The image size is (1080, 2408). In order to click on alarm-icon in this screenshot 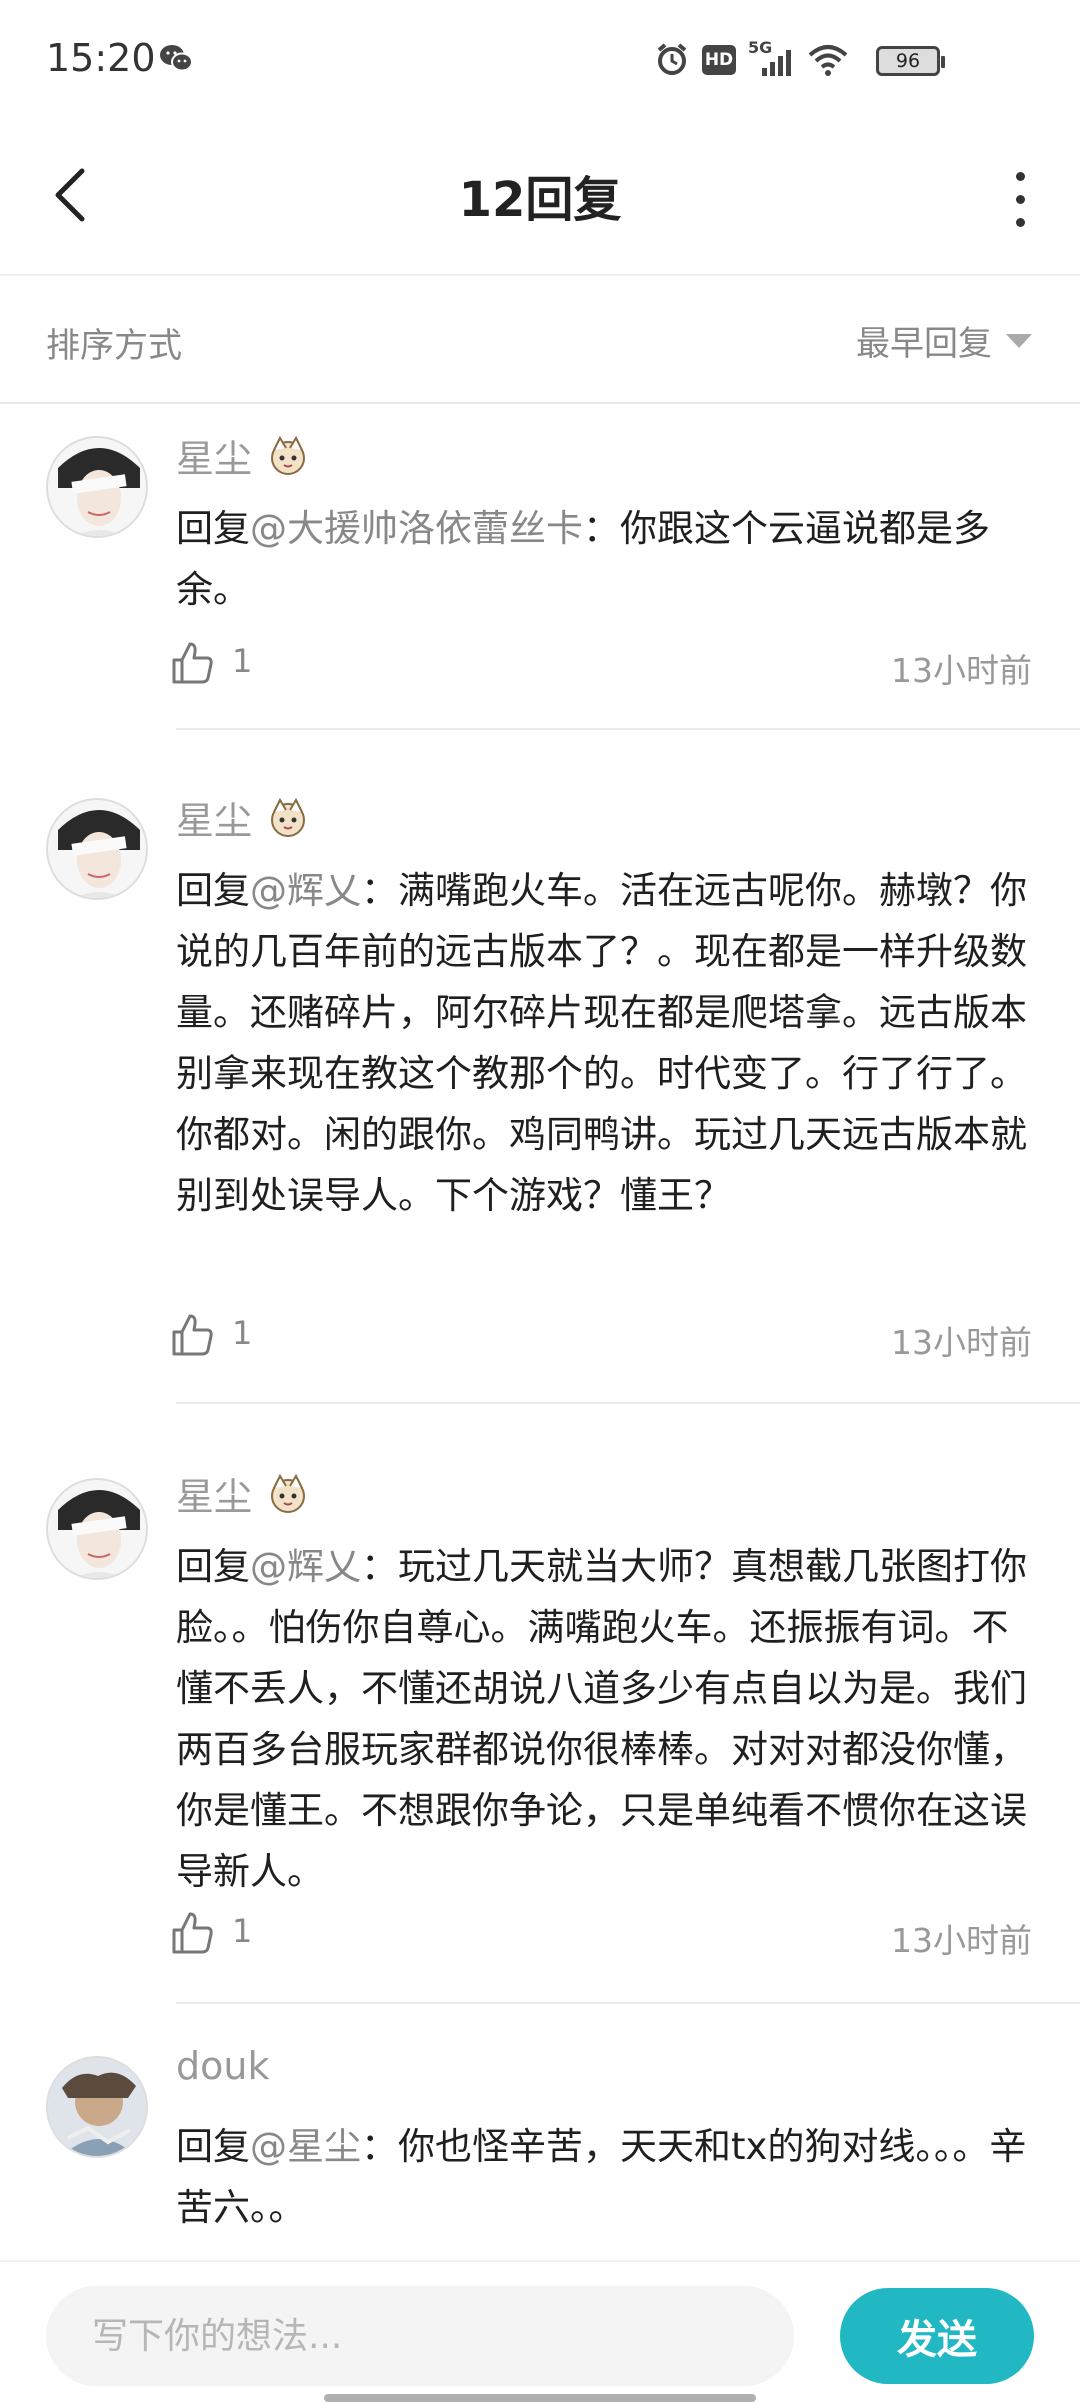, I will do `click(672, 59)`.